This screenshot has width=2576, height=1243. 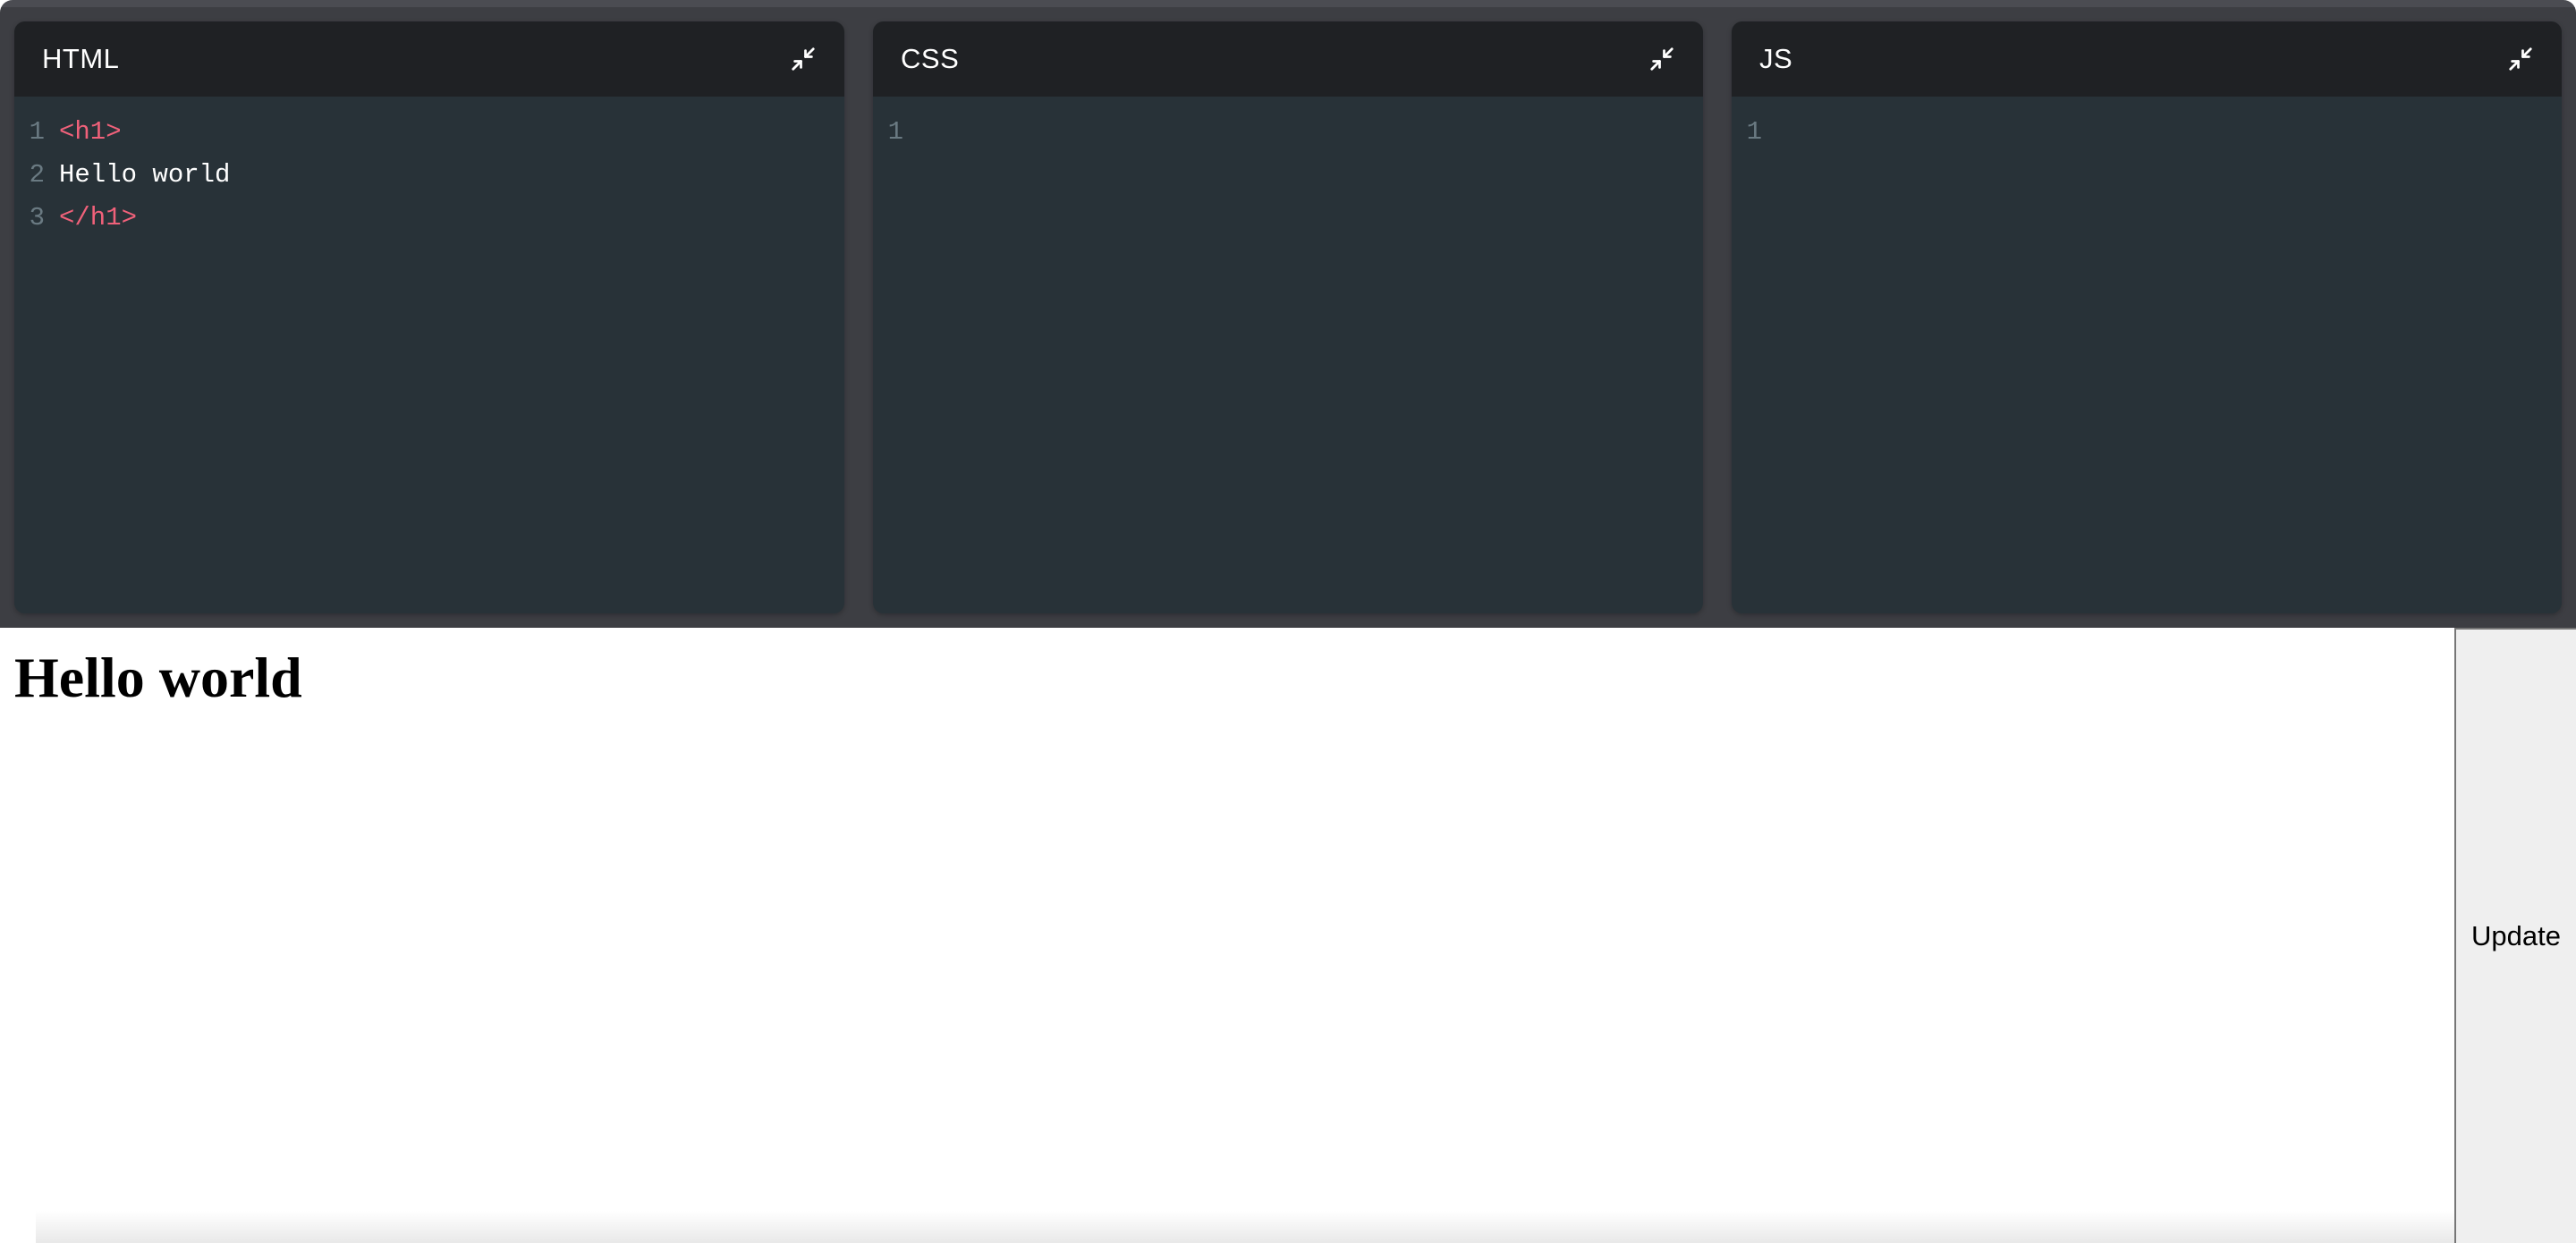 What do you see at coordinates (1245, 1227) in the screenshot?
I see `preview-bottom-shadow` at bounding box center [1245, 1227].